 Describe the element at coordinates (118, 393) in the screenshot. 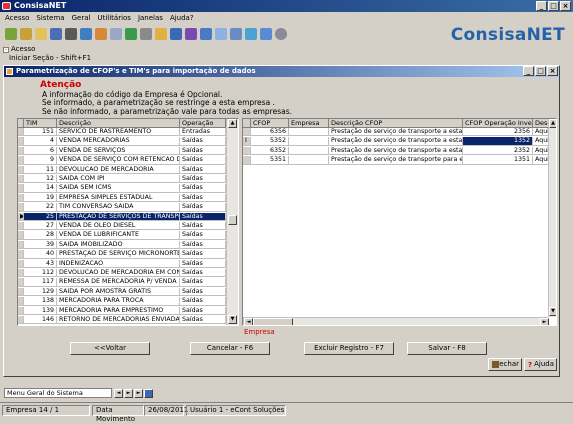

I see `nav-prev-icon: ◄` at that location.